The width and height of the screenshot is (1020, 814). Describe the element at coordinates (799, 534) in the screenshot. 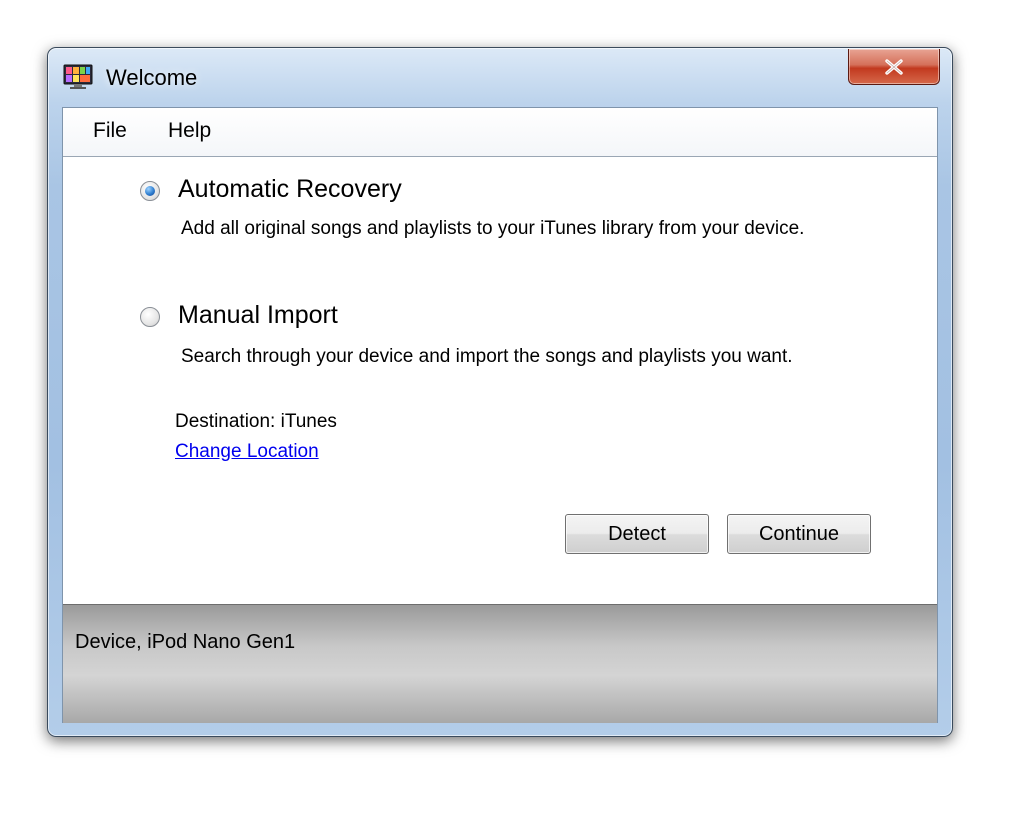

I see `continue-button: Continue` at that location.